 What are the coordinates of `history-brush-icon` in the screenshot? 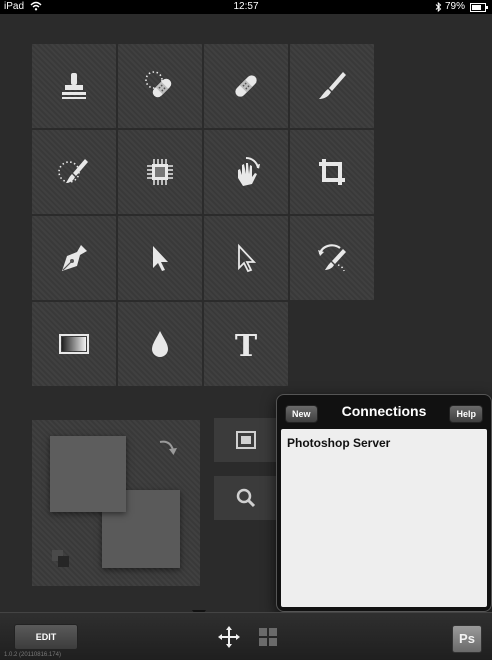 It's located at (332, 258).